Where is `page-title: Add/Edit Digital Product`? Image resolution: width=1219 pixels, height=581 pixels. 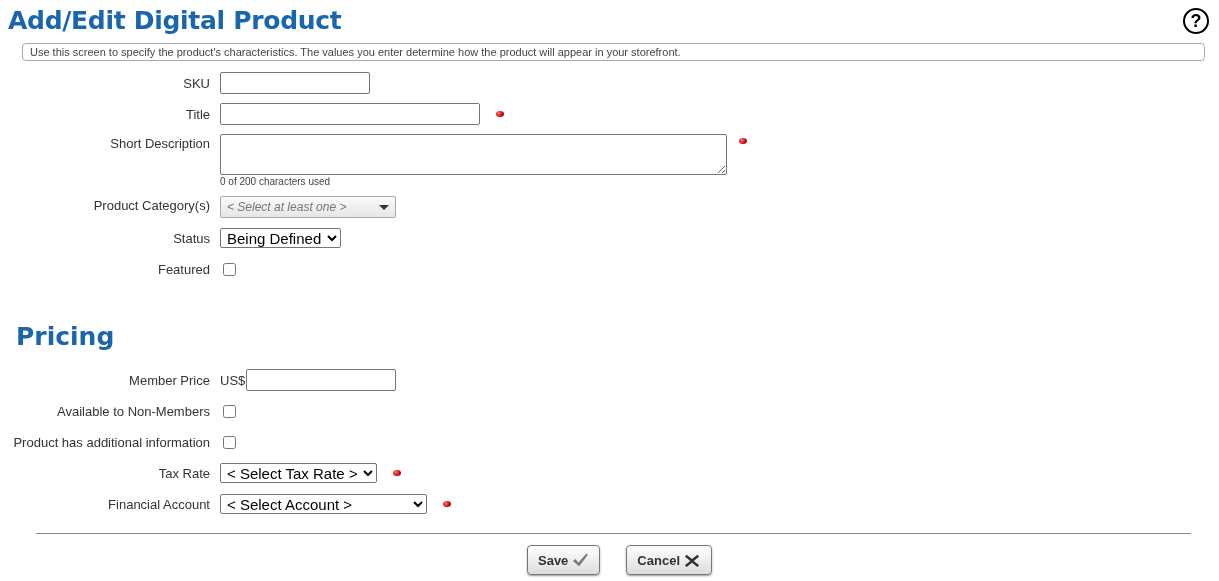 page-title: Add/Edit Digital Product is located at coordinates (175, 20).